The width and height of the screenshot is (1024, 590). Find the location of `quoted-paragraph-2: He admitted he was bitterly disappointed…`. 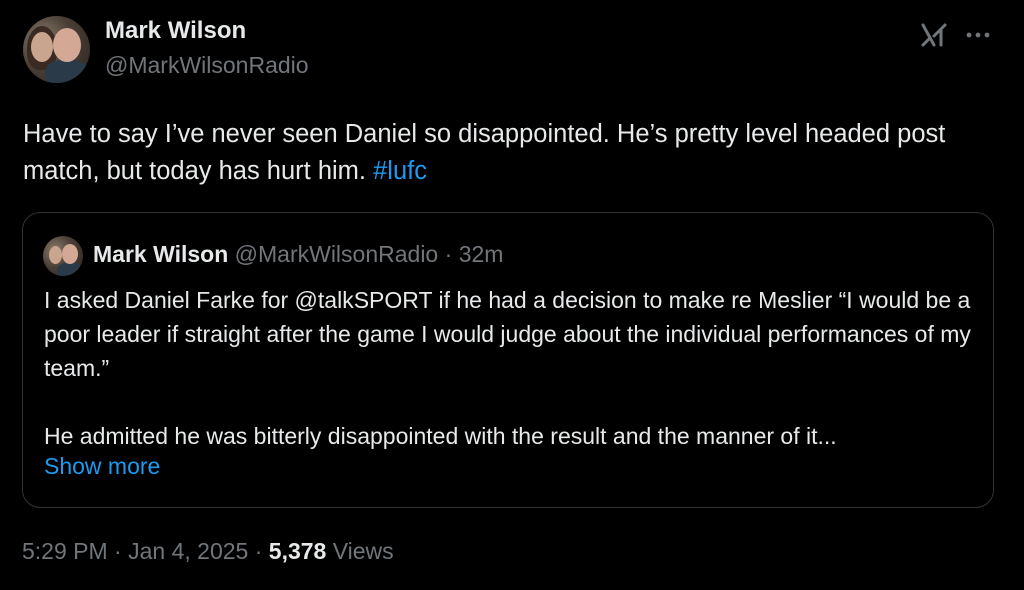

quoted-paragraph-2: He admitted he was bitterly disappointed… is located at coordinates (440, 436).